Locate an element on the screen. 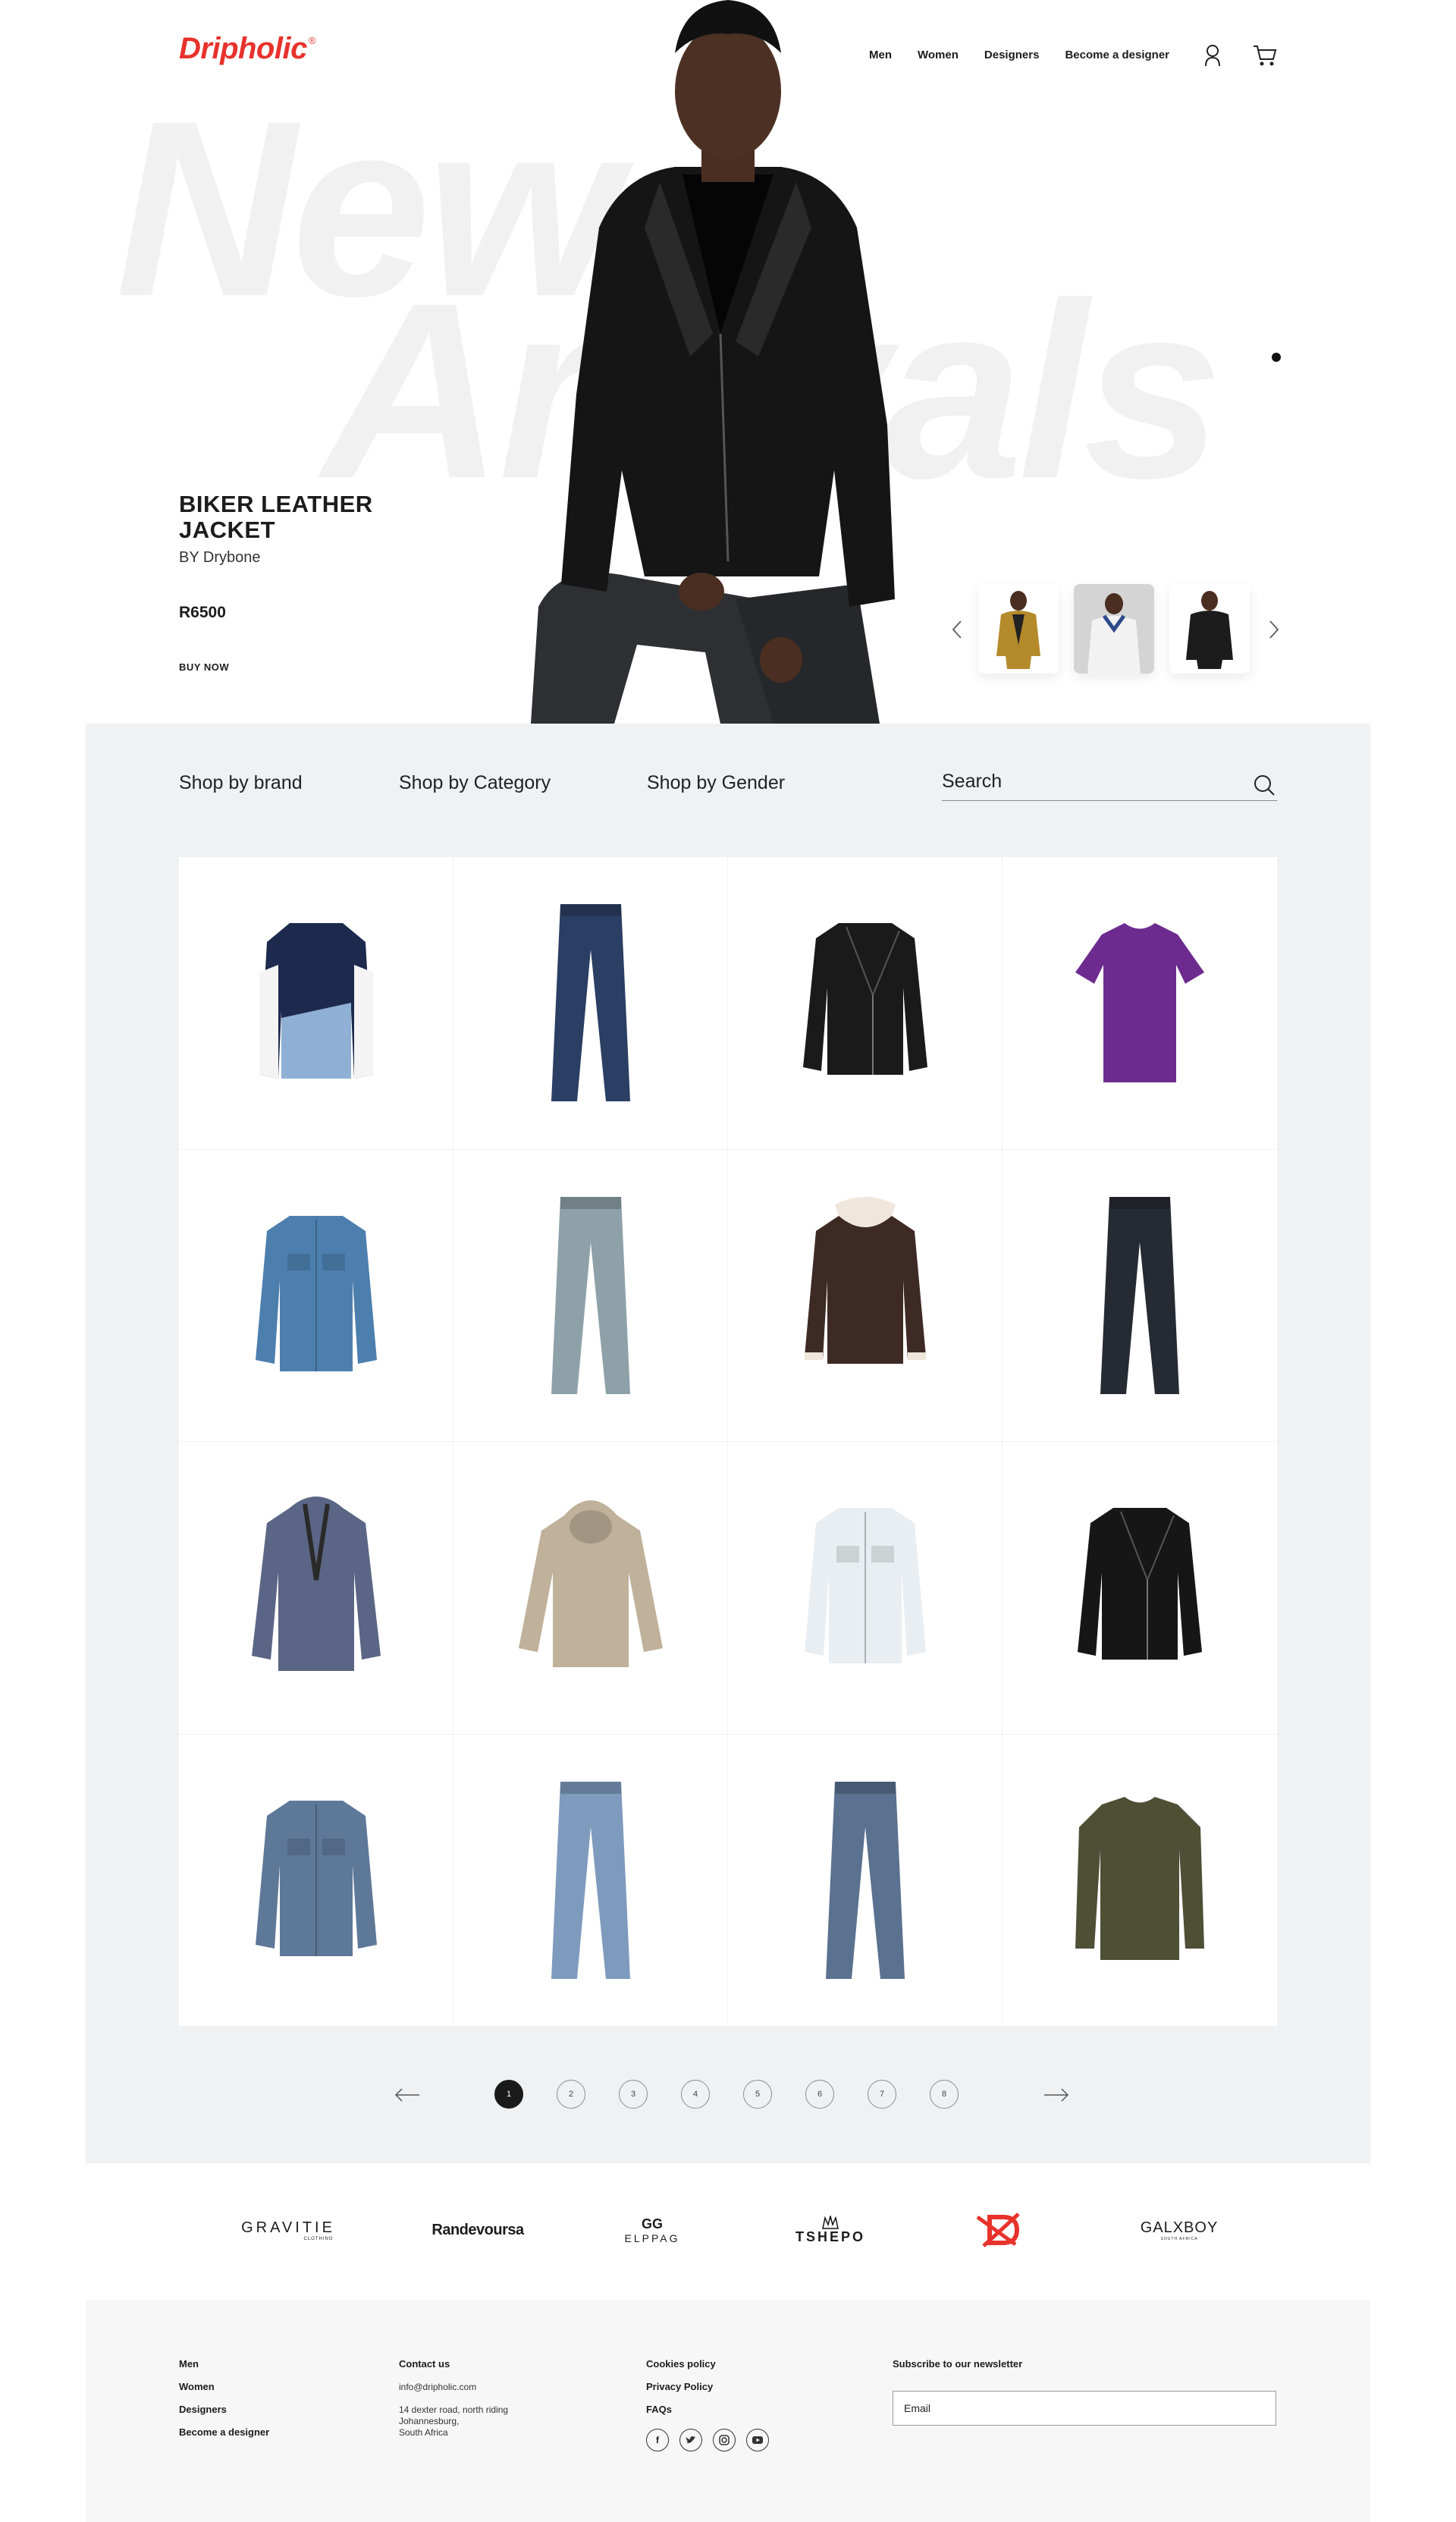 The width and height of the screenshot is (1456, 2522). youtube-play-icon is located at coordinates (757, 2440).